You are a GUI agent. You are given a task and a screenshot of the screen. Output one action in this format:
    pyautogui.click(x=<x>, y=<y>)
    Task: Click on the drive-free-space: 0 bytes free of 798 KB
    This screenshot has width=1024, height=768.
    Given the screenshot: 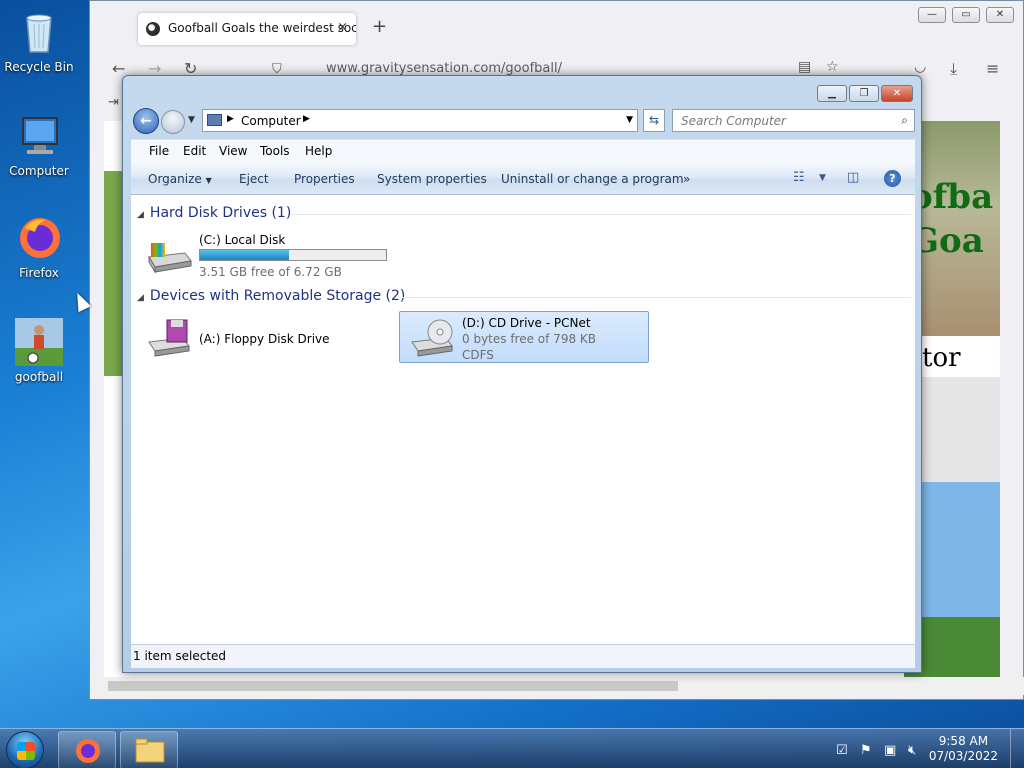 What is the action you would take?
    pyautogui.click(x=529, y=339)
    